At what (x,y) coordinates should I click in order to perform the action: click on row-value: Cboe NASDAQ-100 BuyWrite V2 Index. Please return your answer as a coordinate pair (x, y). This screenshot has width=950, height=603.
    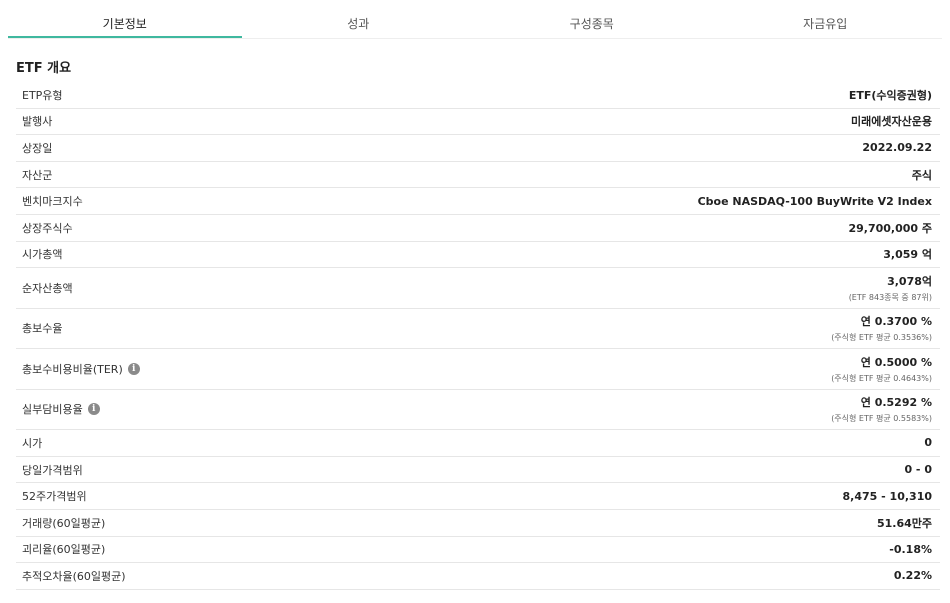
    Looking at the image, I should click on (814, 201).